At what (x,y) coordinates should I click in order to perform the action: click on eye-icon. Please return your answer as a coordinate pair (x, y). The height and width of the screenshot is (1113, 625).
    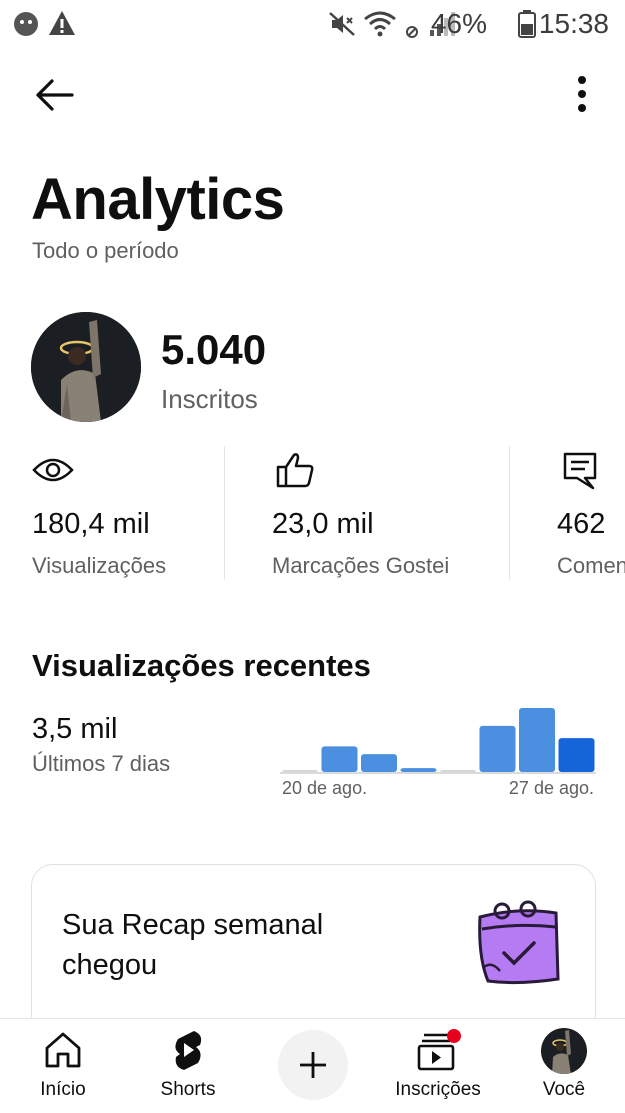
    Looking at the image, I should click on (53, 470).